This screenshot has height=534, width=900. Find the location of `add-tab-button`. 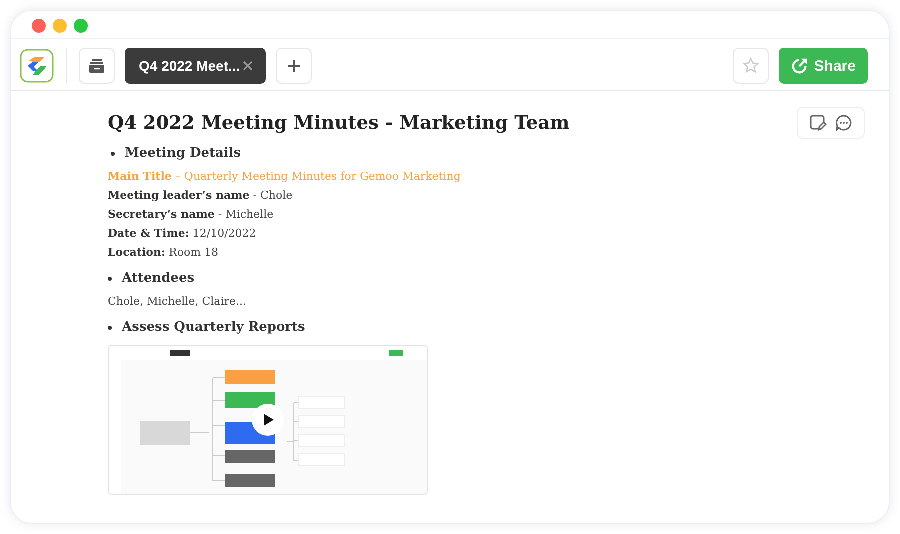

add-tab-button is located at coordinates (294, 66).